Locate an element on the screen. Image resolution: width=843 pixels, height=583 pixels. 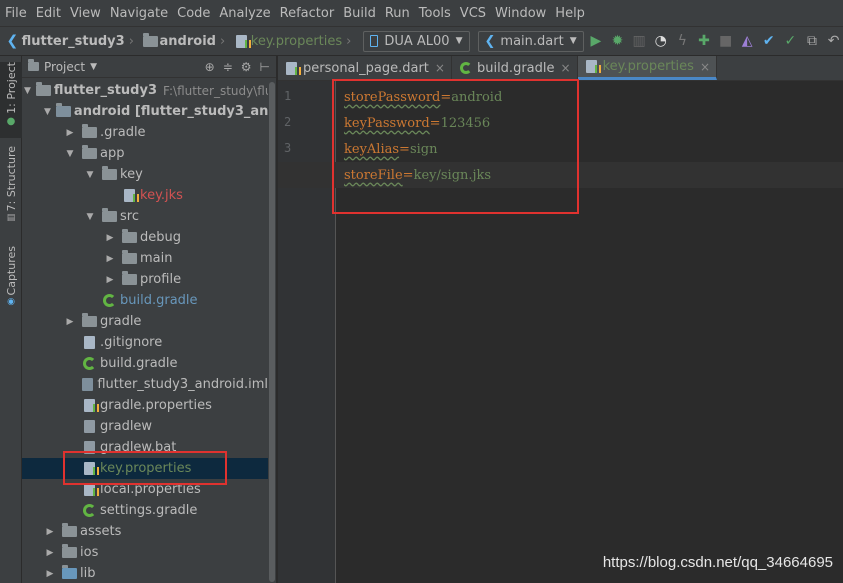
tree-item-dot-gradle: ▶ .gradle is located at coordinates (145, 132).